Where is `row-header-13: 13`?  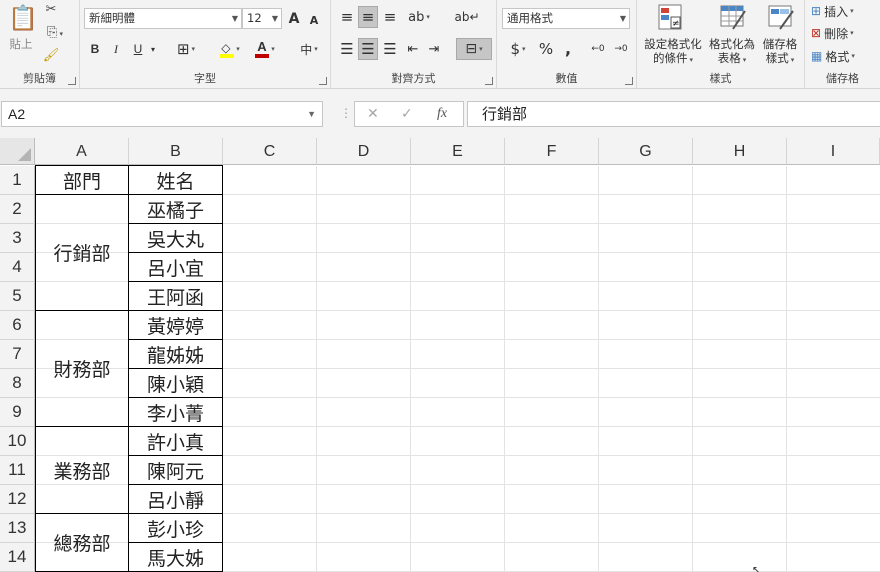
row-header-13: 13 is located at coordinates (17, 528).